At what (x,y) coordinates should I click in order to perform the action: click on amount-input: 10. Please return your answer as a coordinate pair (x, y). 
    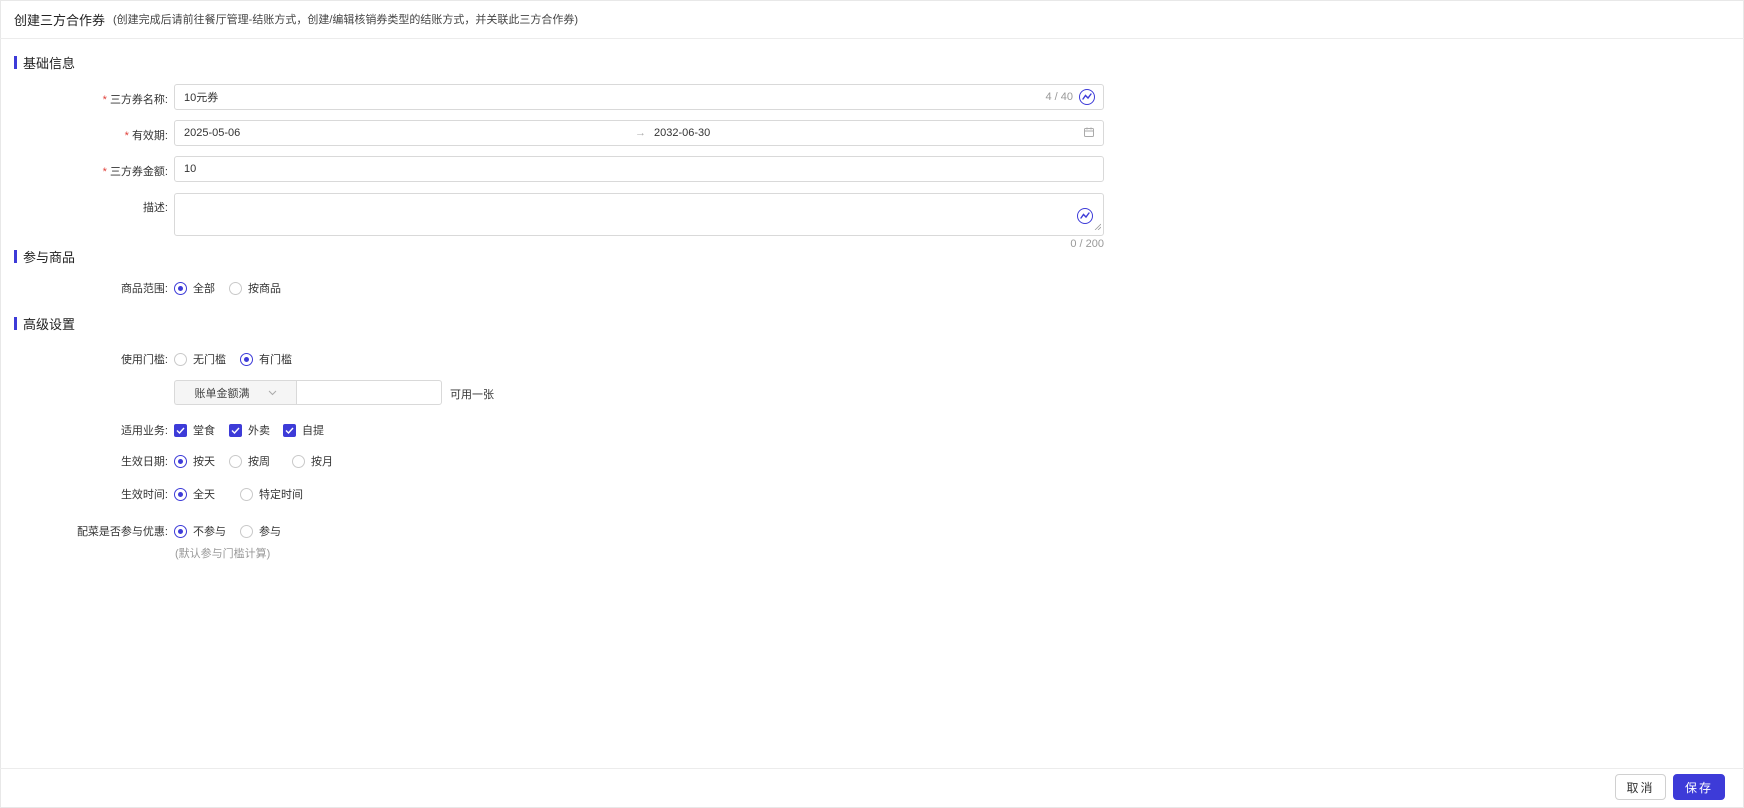
    Looking at the image, I should click on (639, 169).